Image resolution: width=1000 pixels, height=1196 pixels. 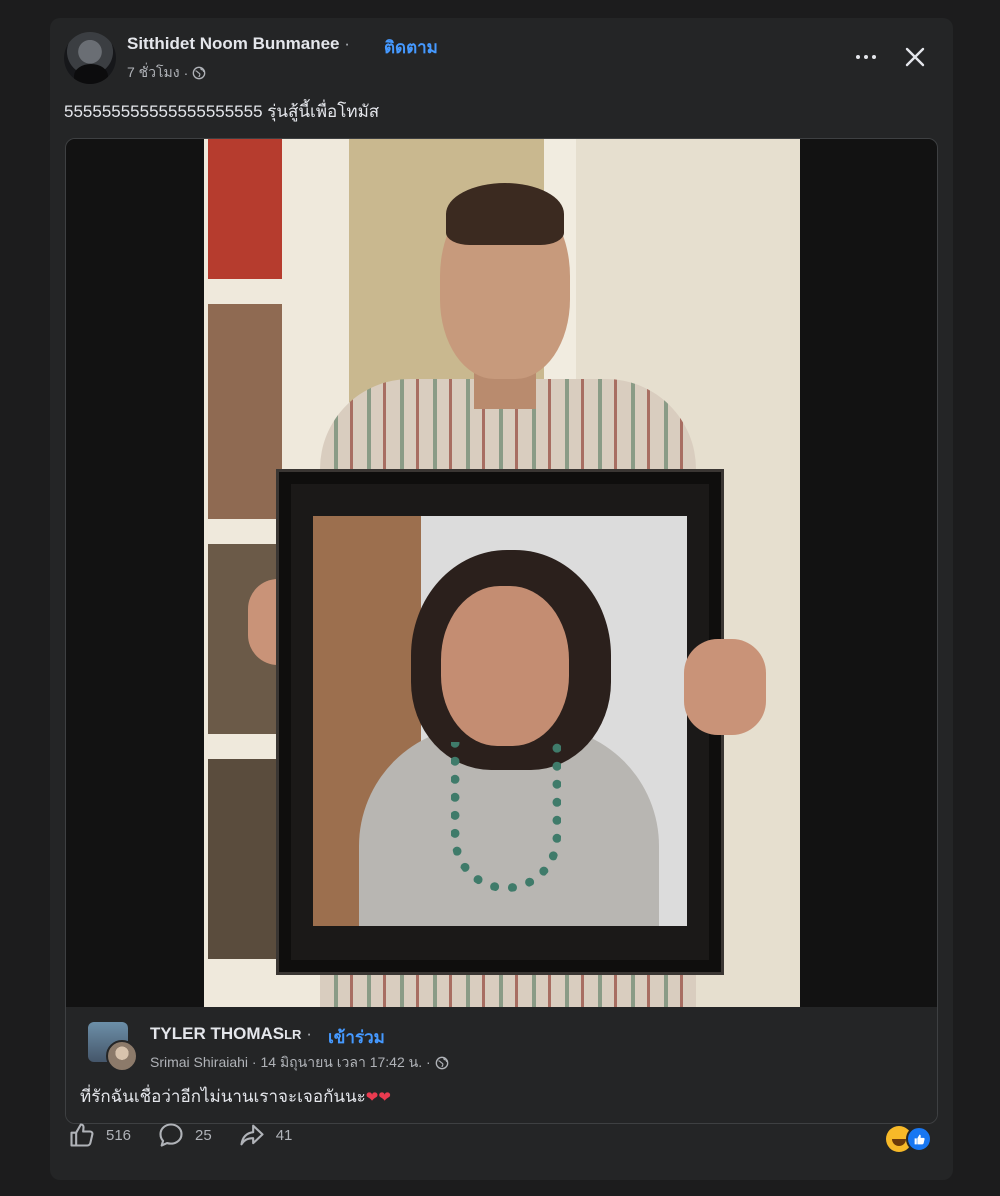 I want to click on join-button: เข้าร่วม, so click(x=356, y=1037).